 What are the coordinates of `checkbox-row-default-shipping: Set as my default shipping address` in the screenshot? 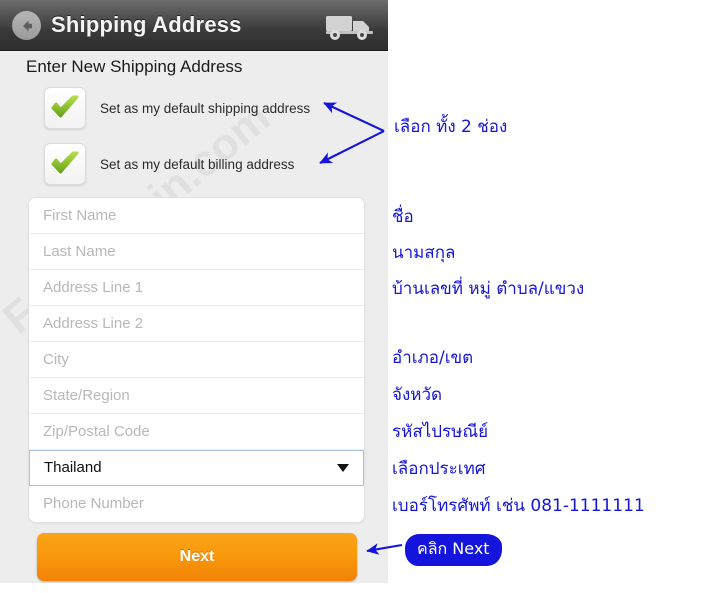 It's located at (177, 108).